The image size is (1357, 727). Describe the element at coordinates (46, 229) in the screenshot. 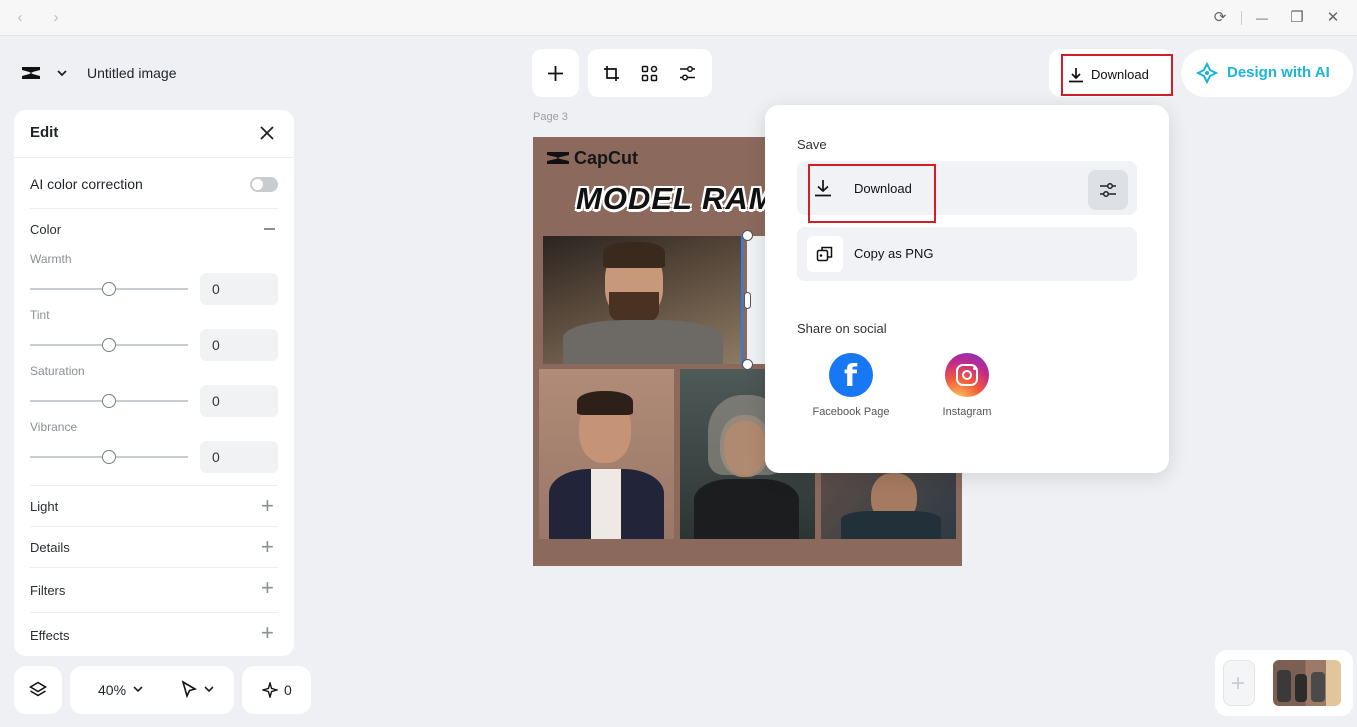

I see `color-section-label: Color` at that location.